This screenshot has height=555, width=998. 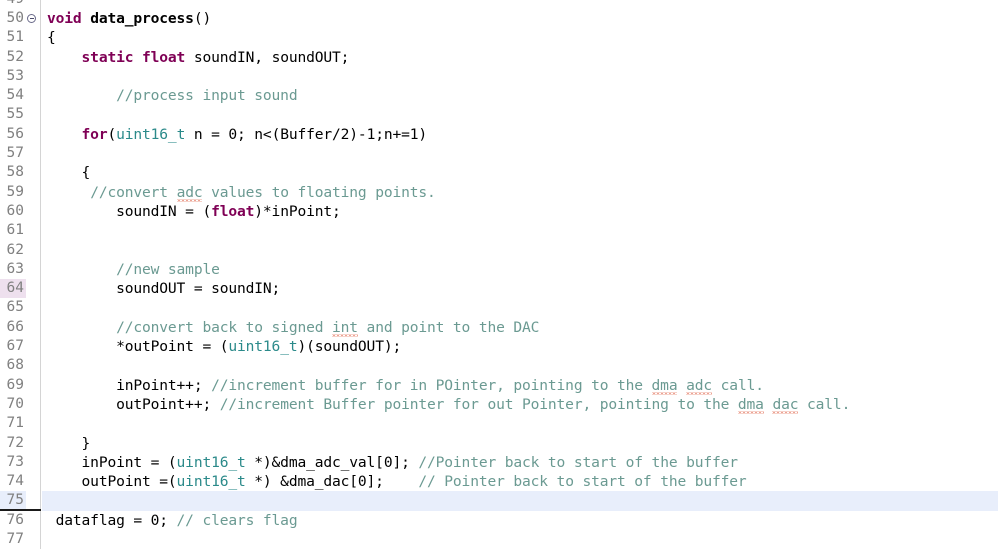 What do you see at coordinates (13, 57) in the screenshot?
I see `line-number: 52` at bounding box center [13, 57].